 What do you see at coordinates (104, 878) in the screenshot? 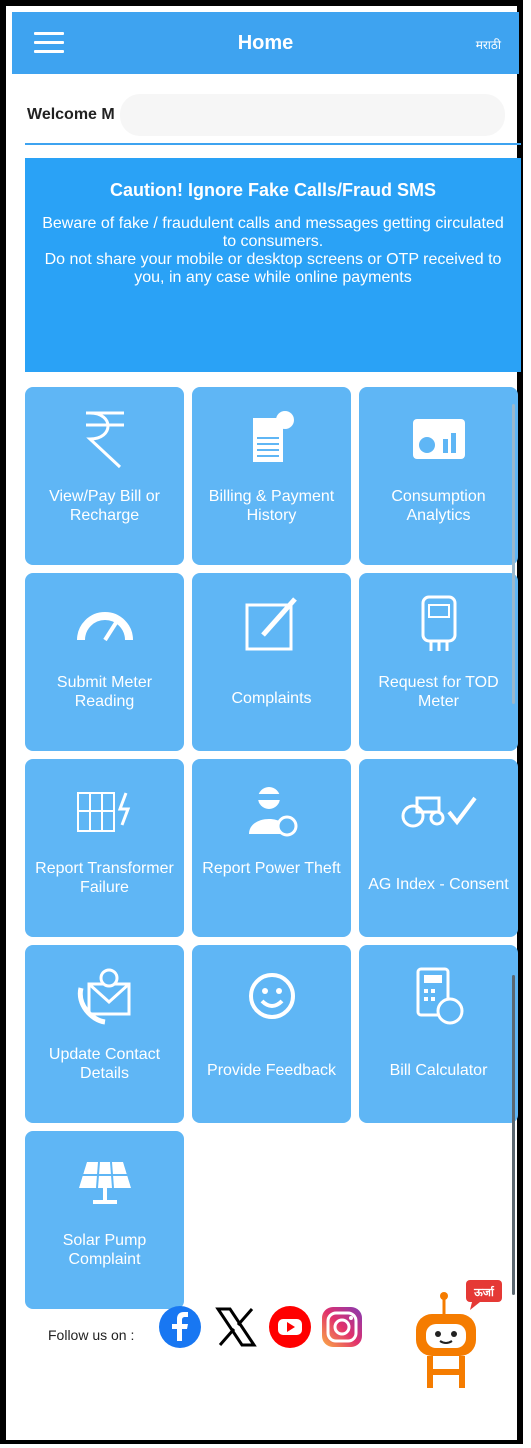
I see `tile-label: Report Transformer Failure` at bounding box center [104, 878].